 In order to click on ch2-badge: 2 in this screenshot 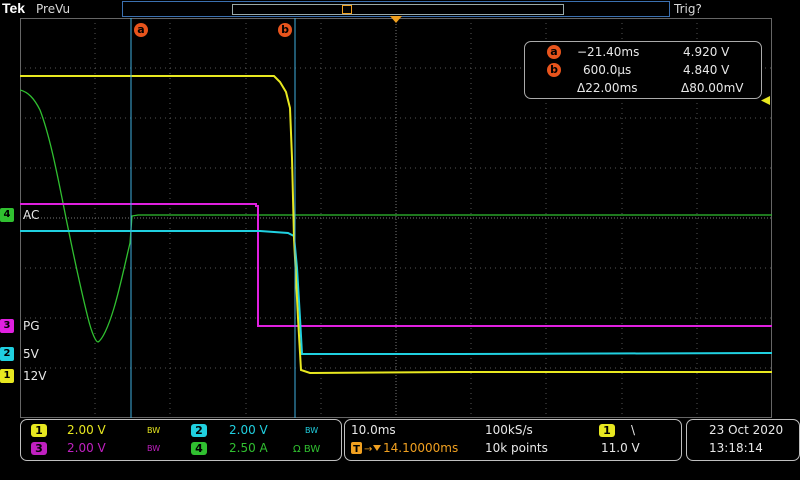, I will do `click(199, 430)`.